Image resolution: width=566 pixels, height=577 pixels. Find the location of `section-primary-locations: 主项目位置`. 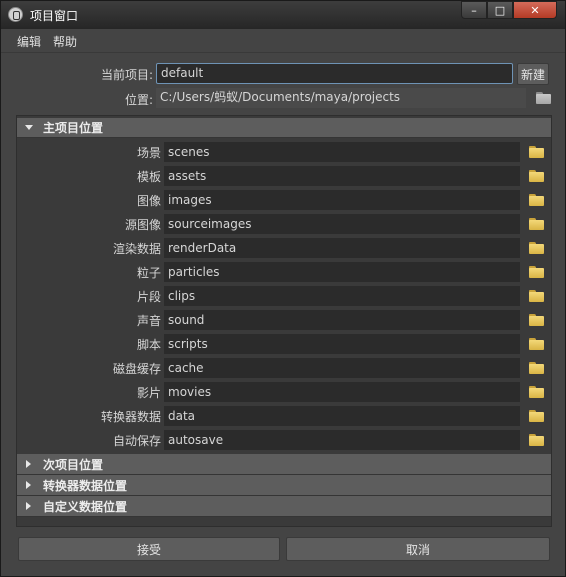

section-primary-locations: 主项目位置 is located at coordinates (284, 128).